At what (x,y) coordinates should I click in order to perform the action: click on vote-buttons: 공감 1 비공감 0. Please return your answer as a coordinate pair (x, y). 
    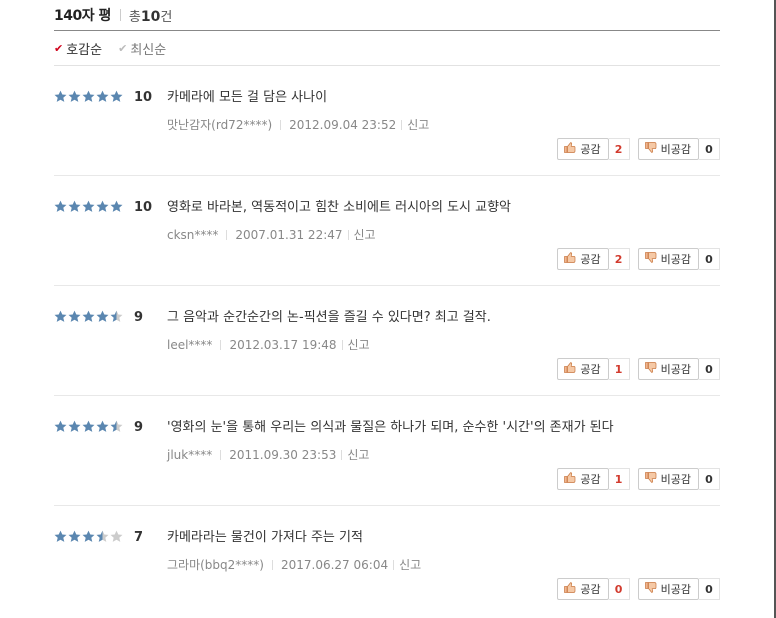
    Looking at the image, I should click on (634, 479).